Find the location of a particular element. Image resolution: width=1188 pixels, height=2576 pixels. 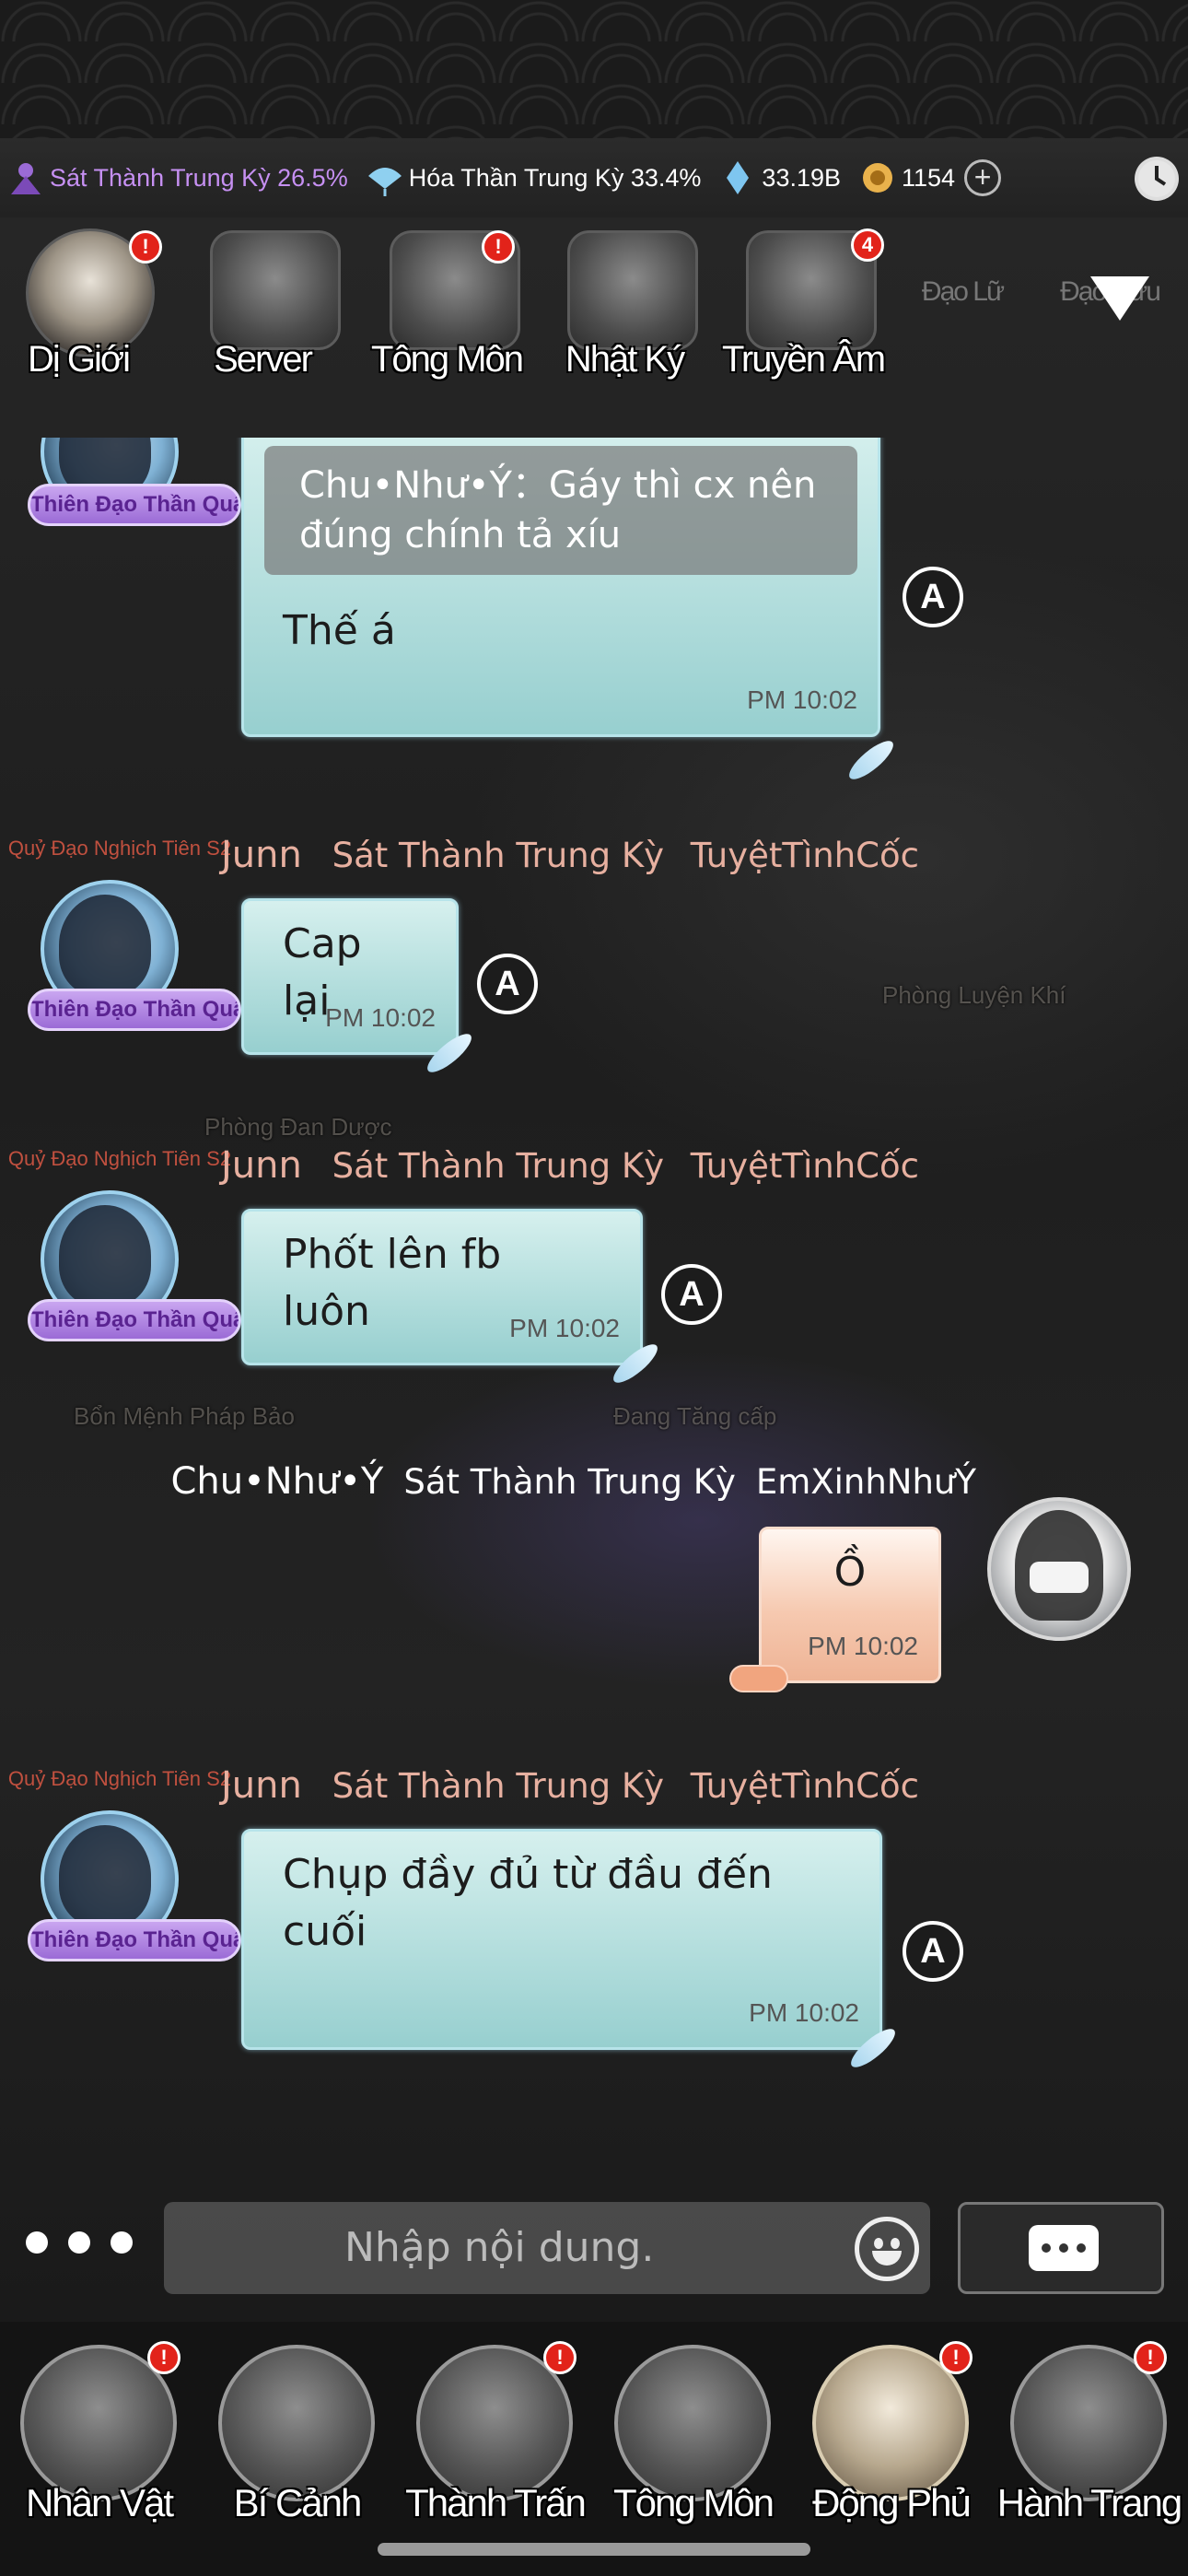

coin-counter: 1154 + is located at coordinates (929, 178).